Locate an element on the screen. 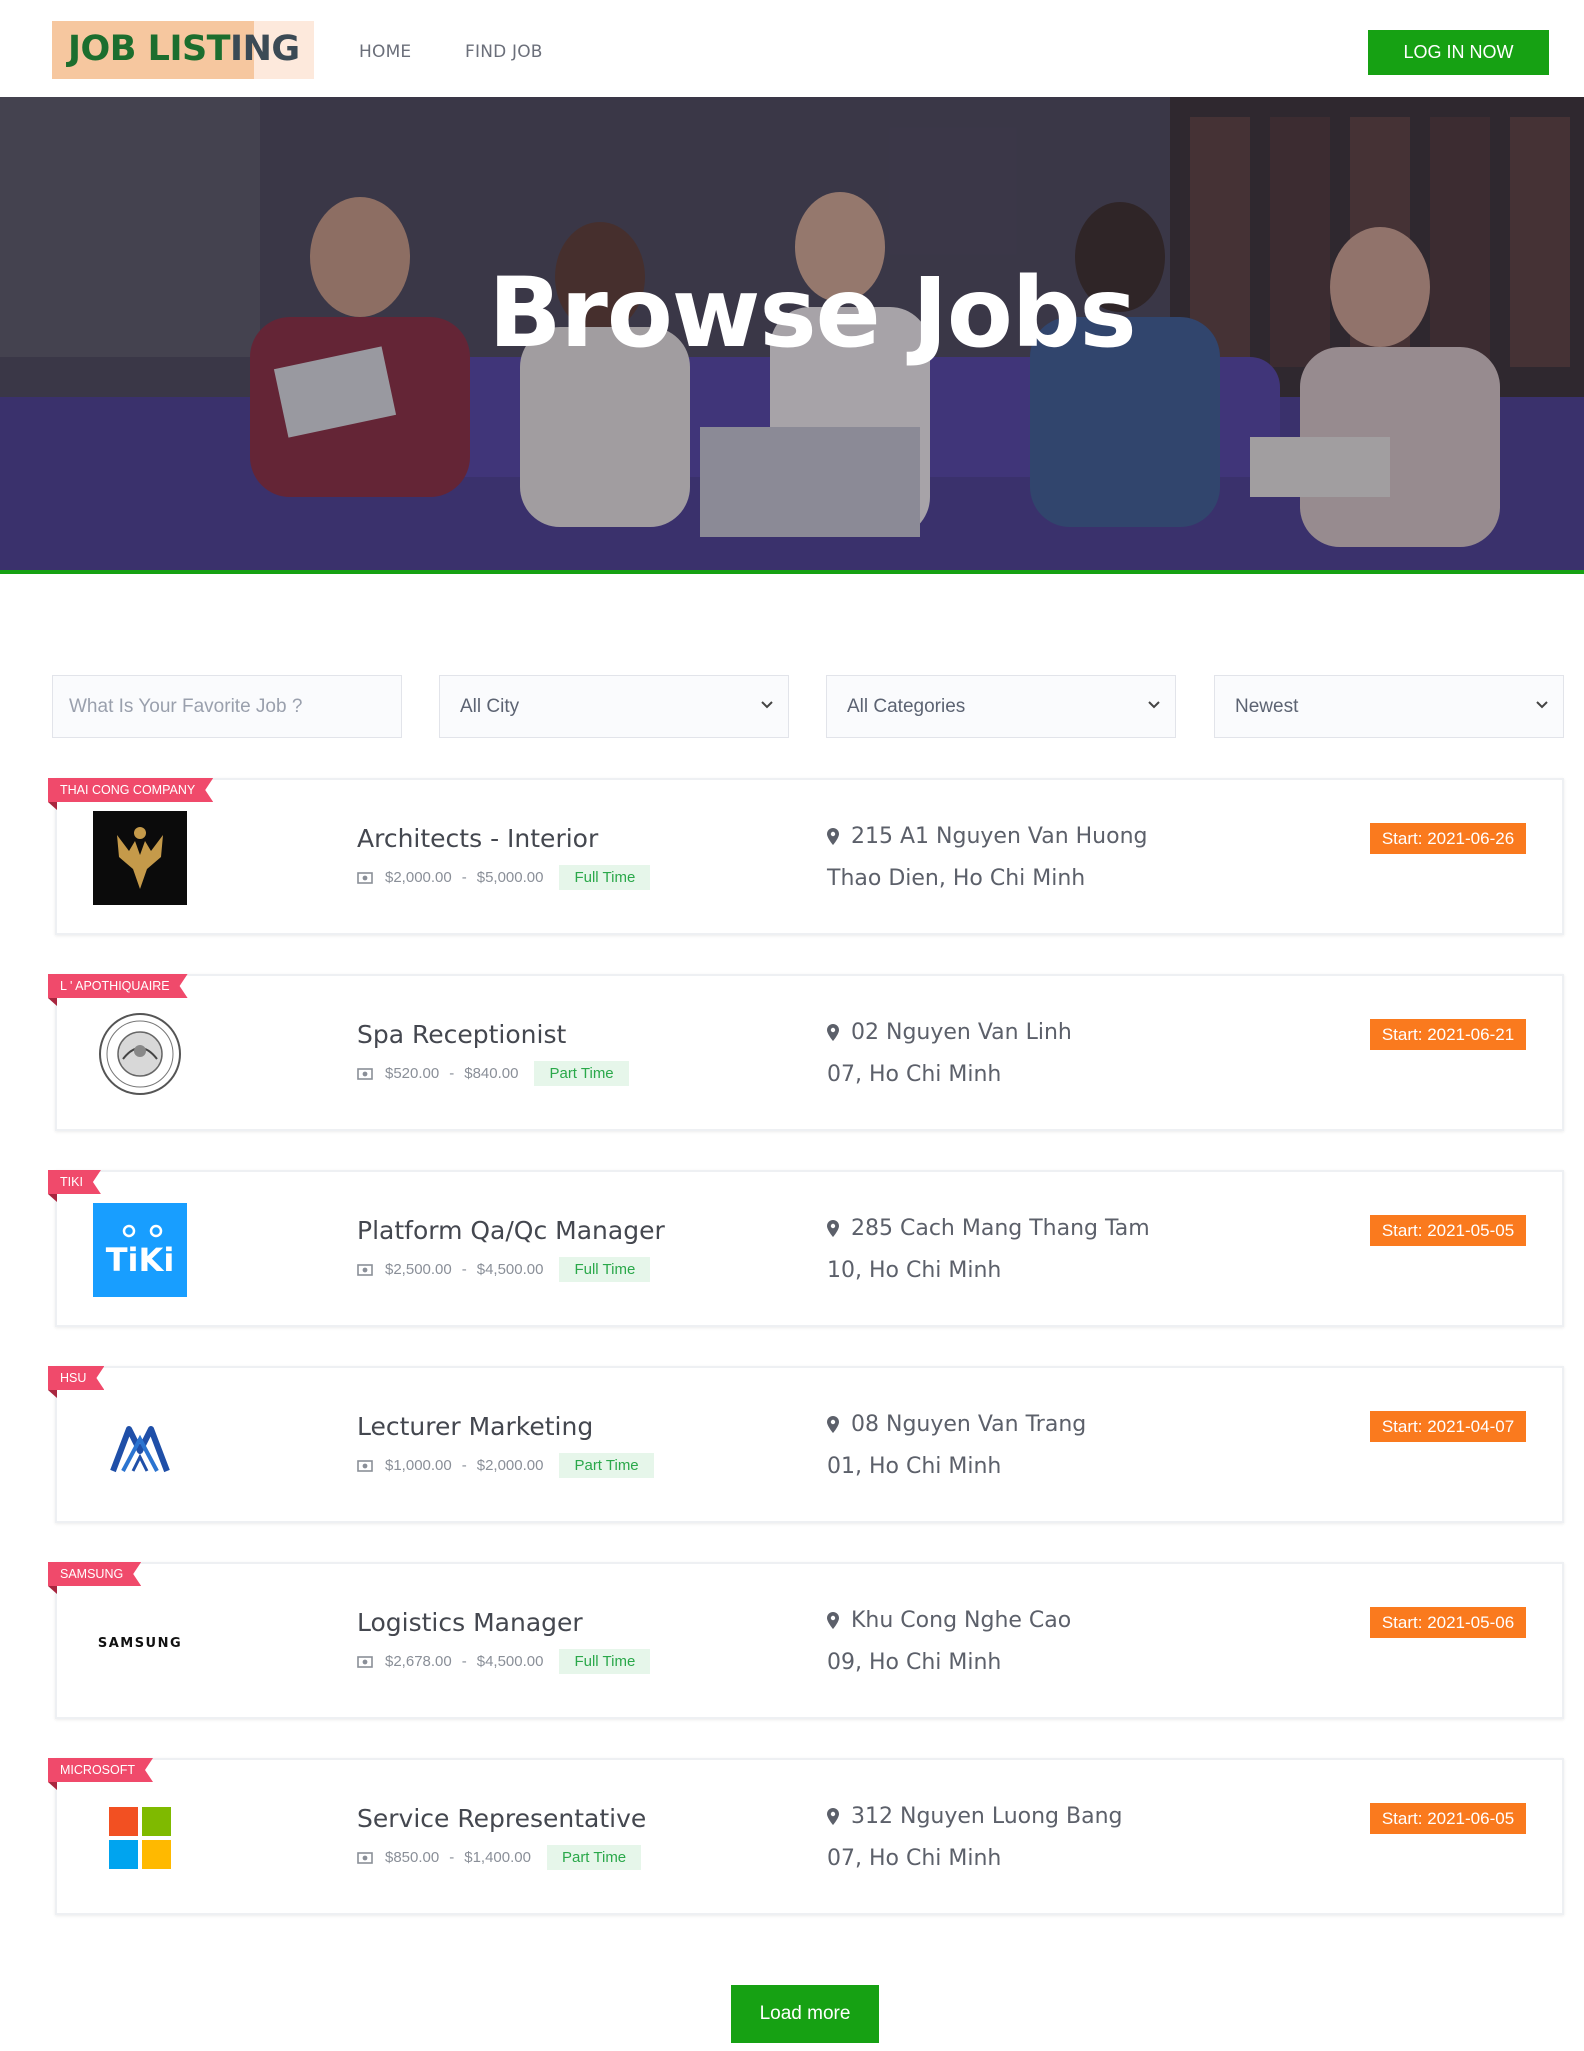  start-date-badge: Start: 2021-06-05 is located at coordinates (1448, 1818).